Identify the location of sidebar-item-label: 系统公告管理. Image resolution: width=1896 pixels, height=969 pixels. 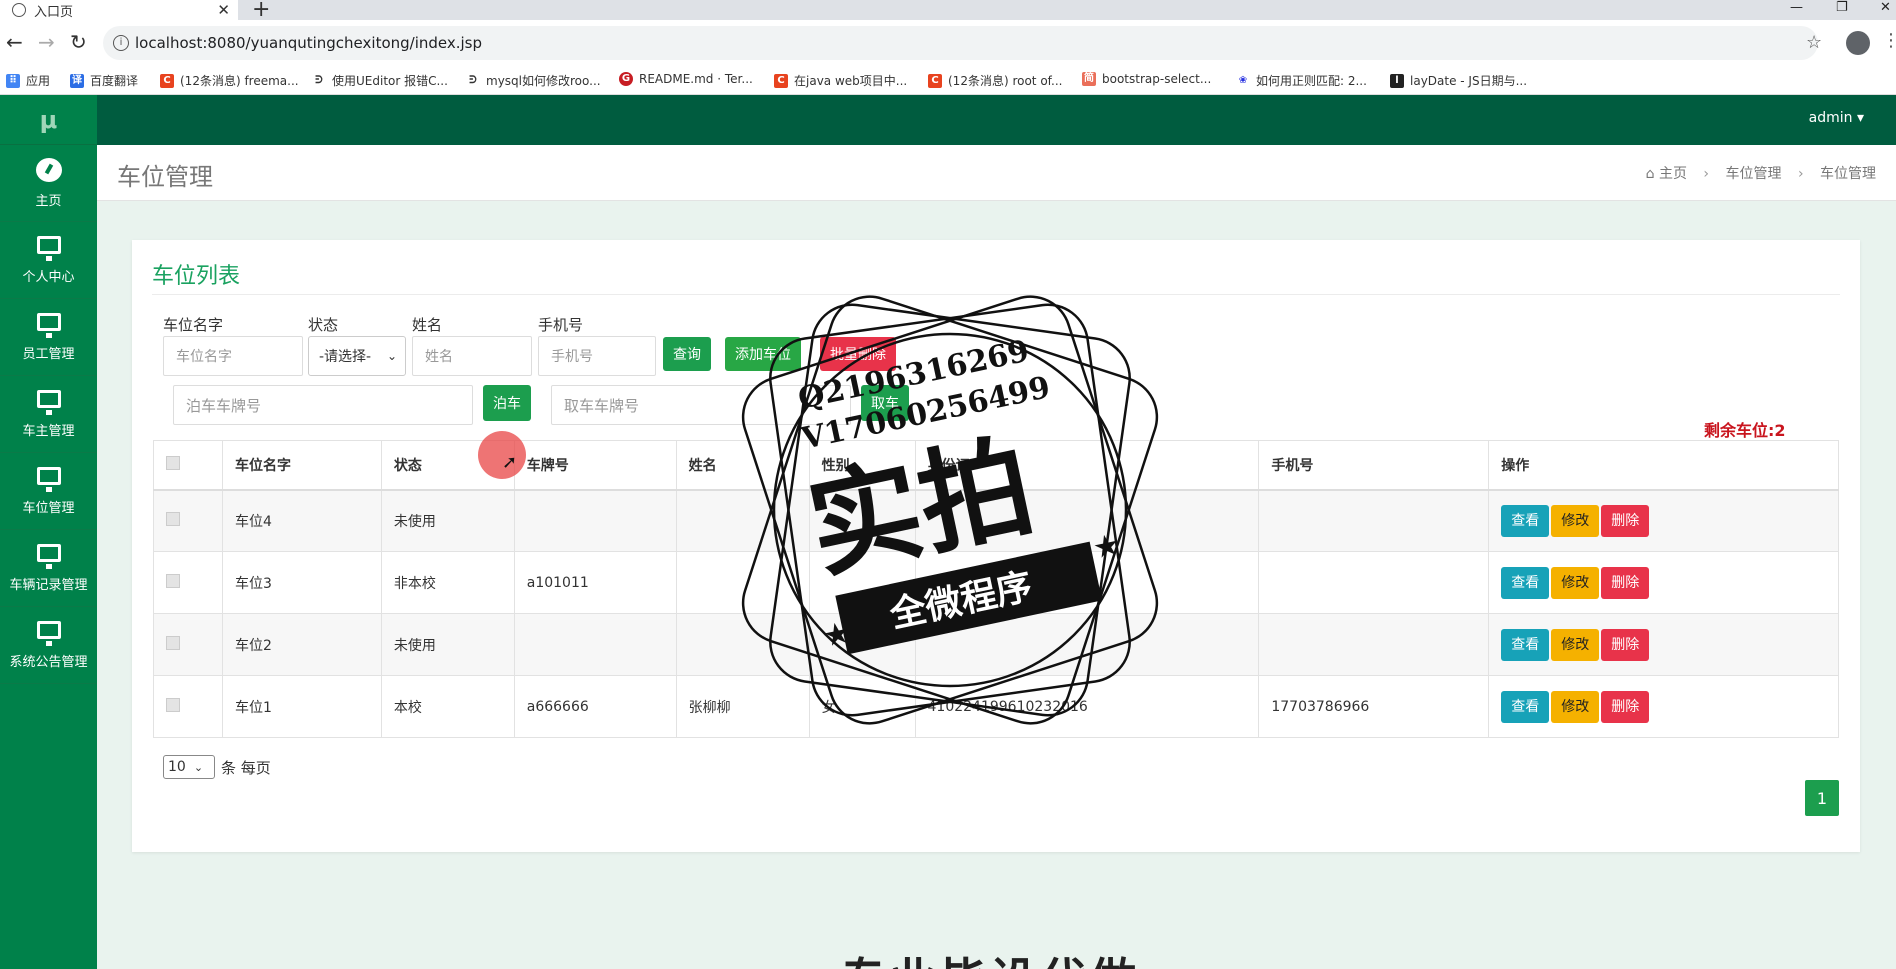
(48, 662).